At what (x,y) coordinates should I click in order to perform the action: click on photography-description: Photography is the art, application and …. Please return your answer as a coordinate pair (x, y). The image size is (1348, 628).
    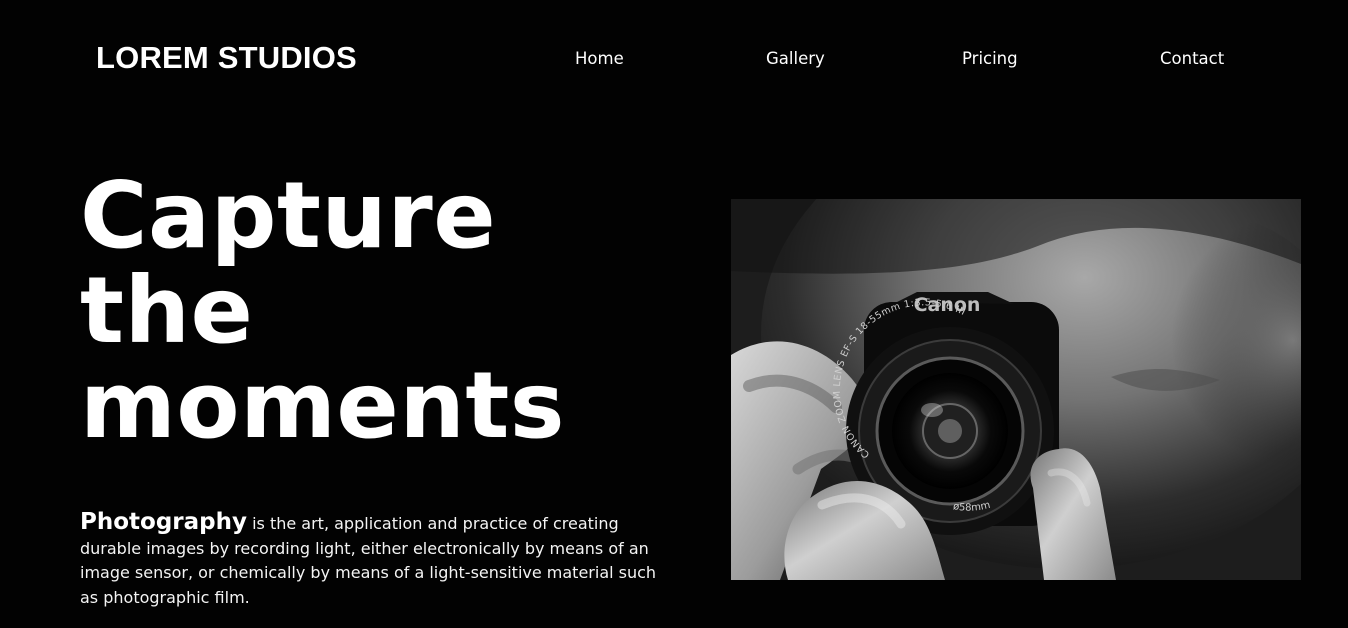
    Looking at the image, I should click on (372, 560).